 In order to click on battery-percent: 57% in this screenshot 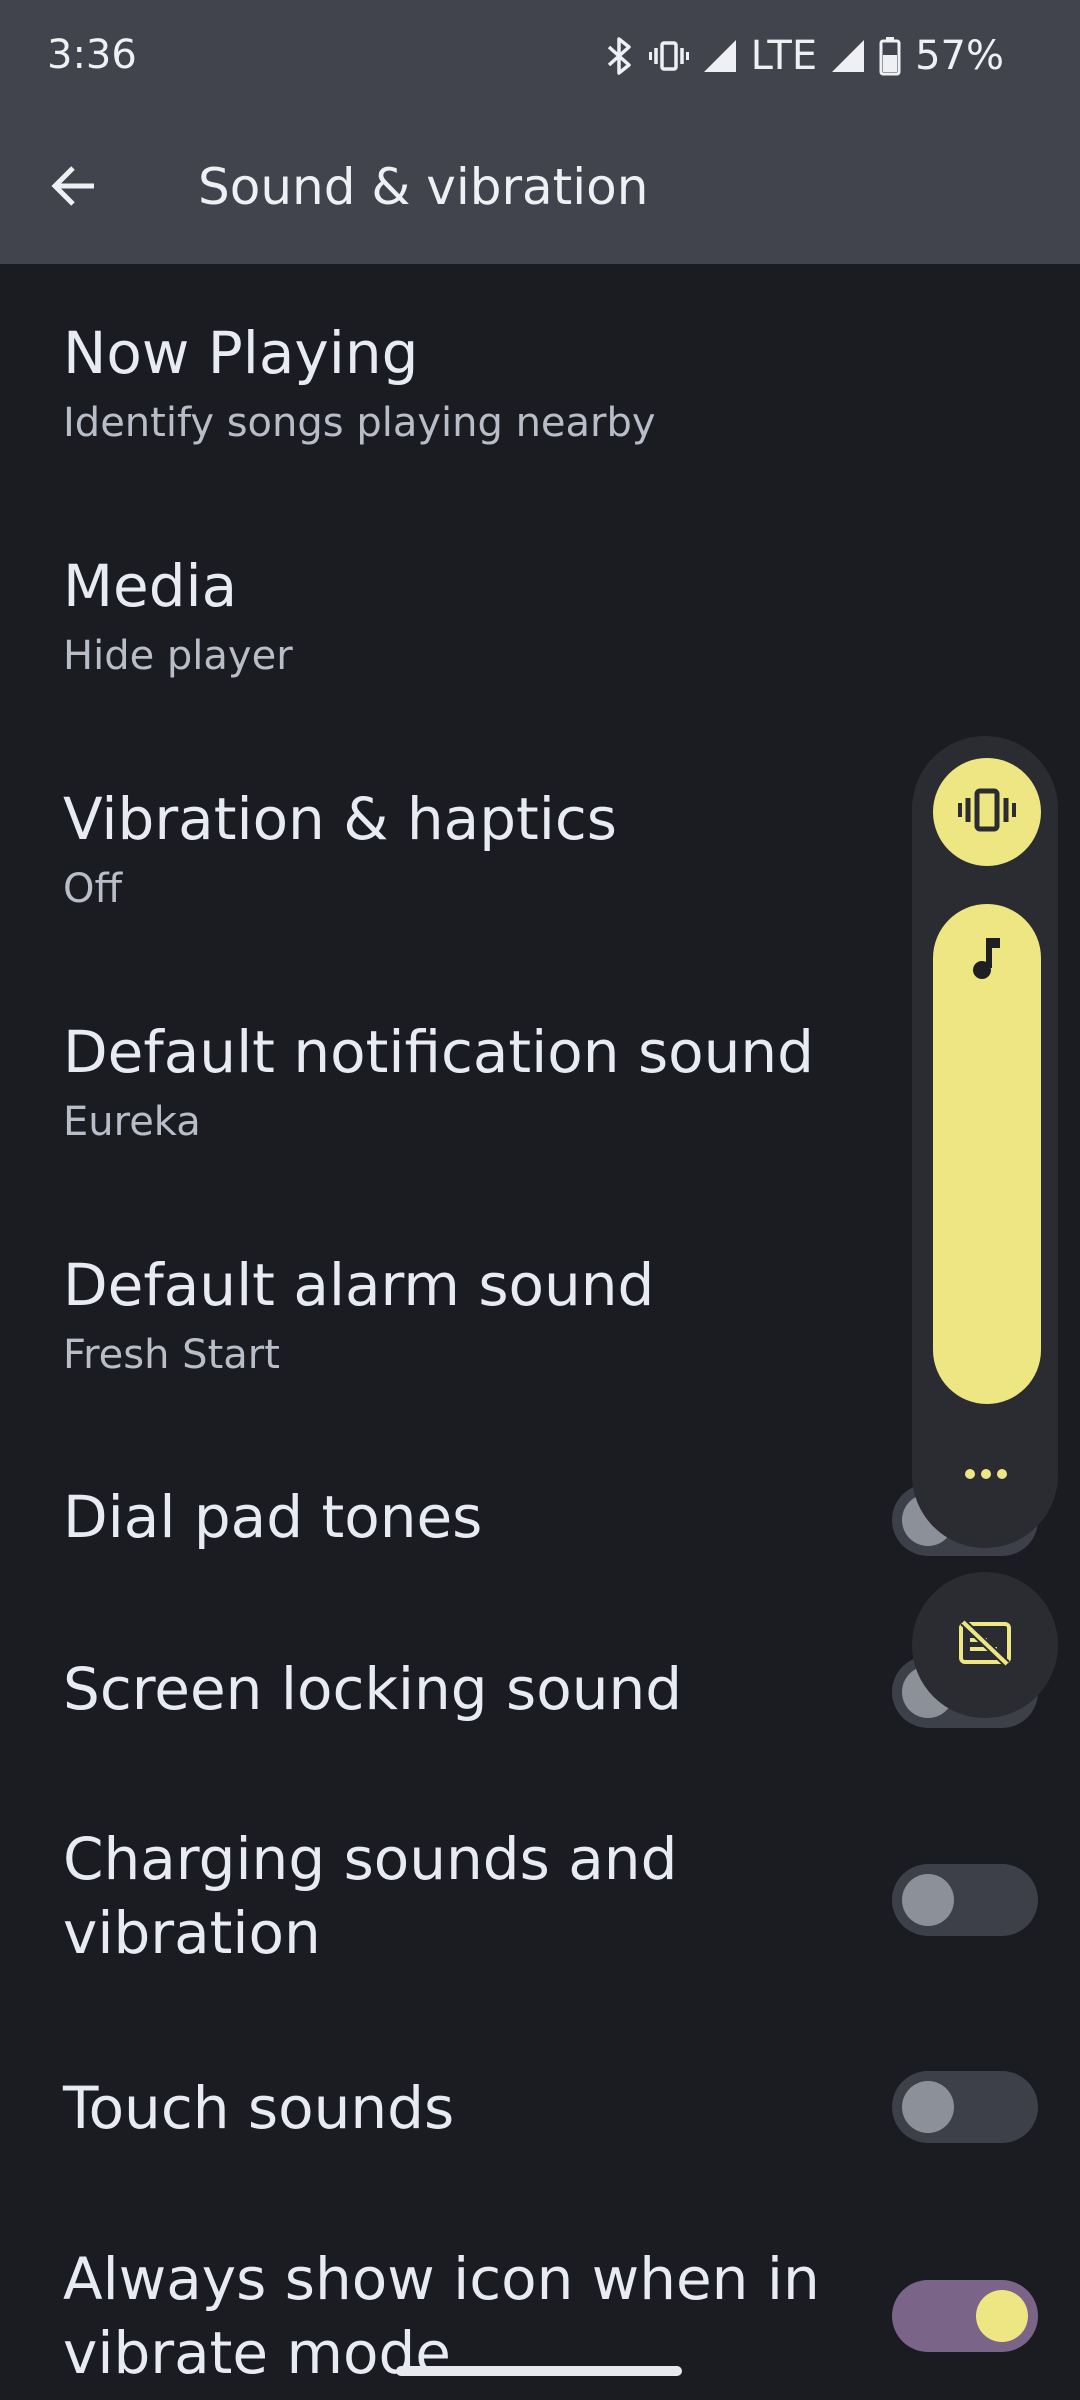, I will do `click(959, 56)`.